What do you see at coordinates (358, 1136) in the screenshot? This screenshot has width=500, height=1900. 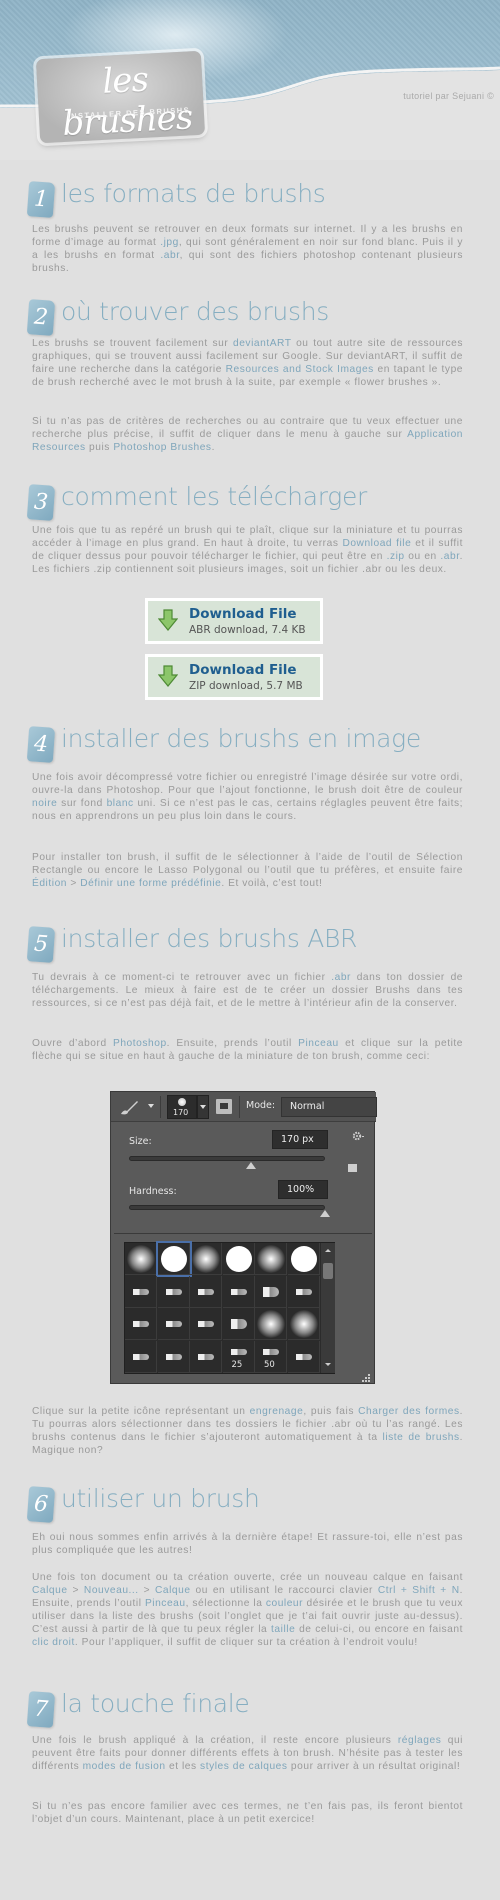 I see `gear-icon` at bounding box center [358, 1136].